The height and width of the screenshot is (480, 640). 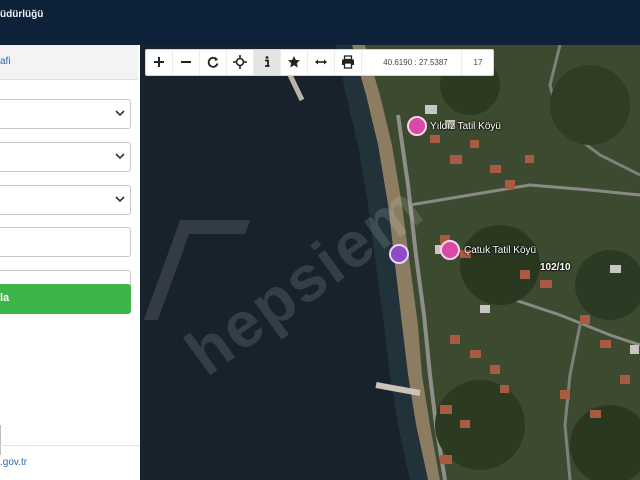 I want to click on minus-icon, so click(x=186, y=62).